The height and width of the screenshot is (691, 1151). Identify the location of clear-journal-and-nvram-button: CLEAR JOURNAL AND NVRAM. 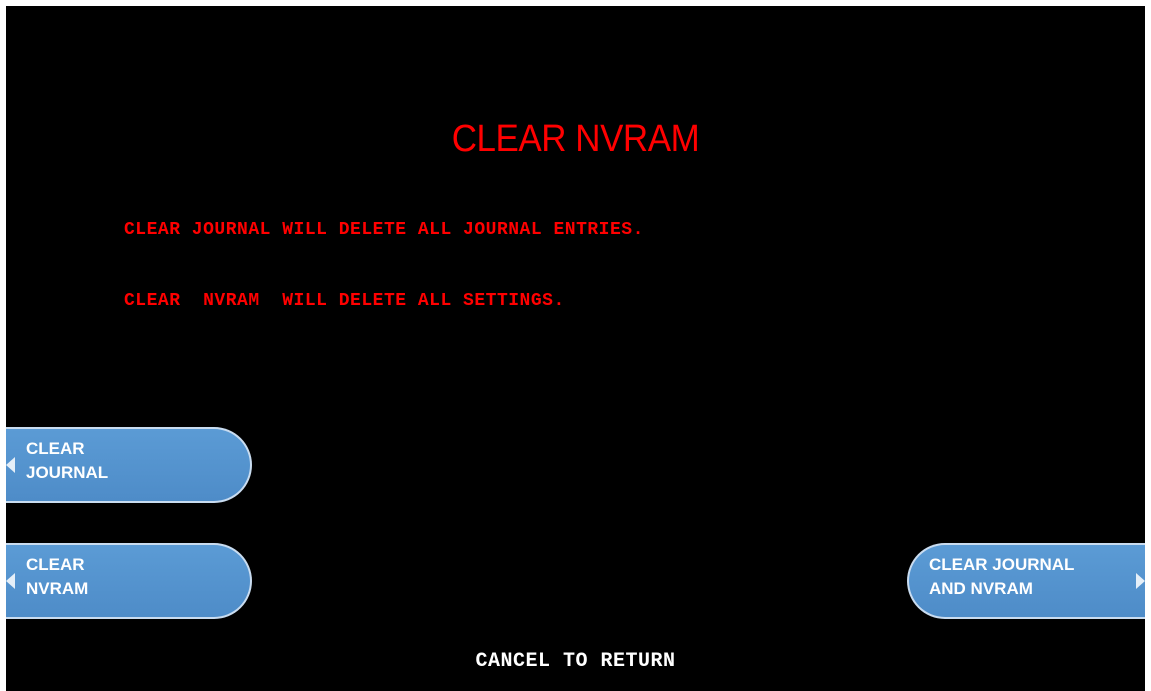
(1026, 581).